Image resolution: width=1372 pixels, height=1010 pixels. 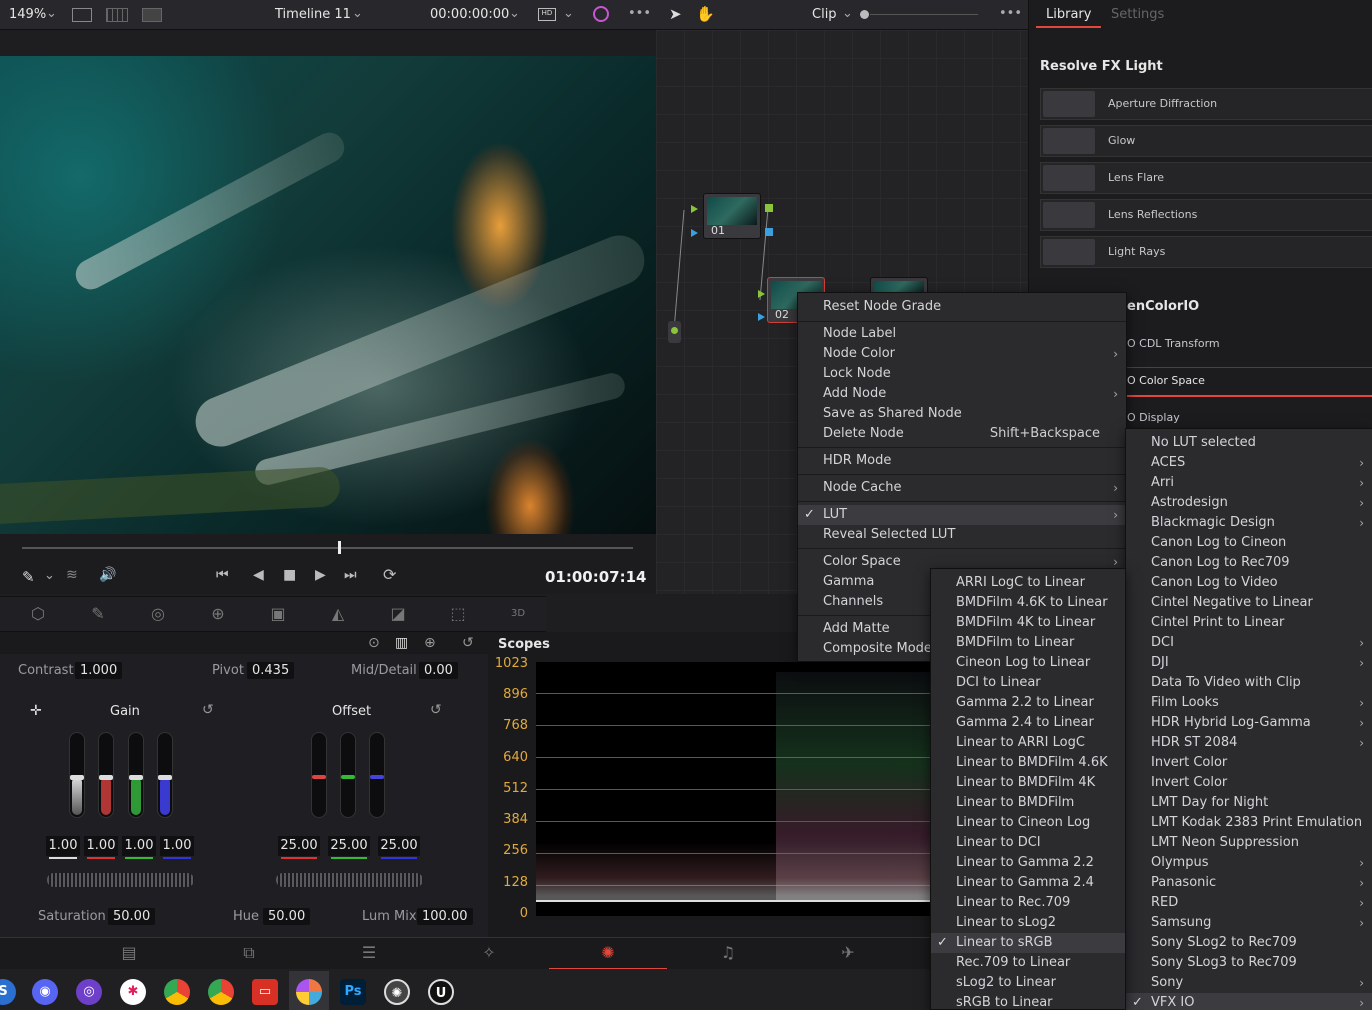 I want to click on gain-master-bar, so click(x=77, y=775).